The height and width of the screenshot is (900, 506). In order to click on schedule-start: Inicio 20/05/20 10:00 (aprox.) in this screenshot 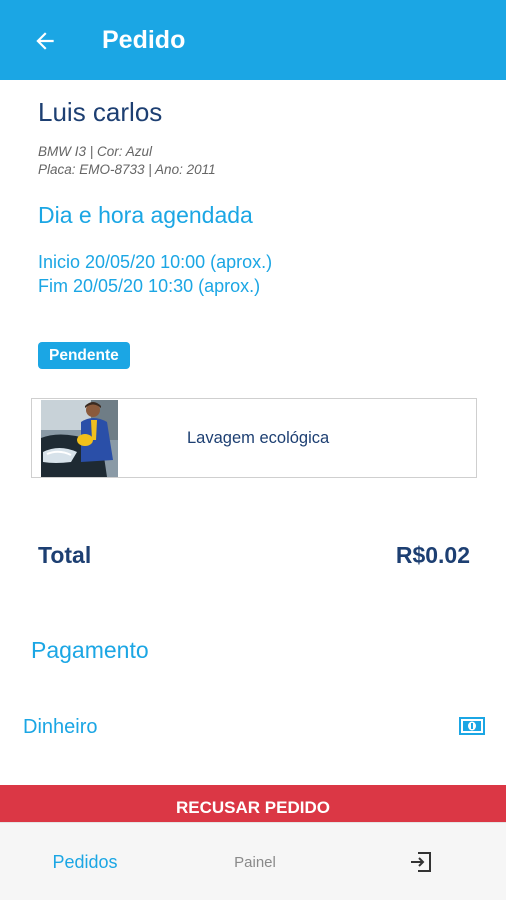, I will do `click(155, 262)`.